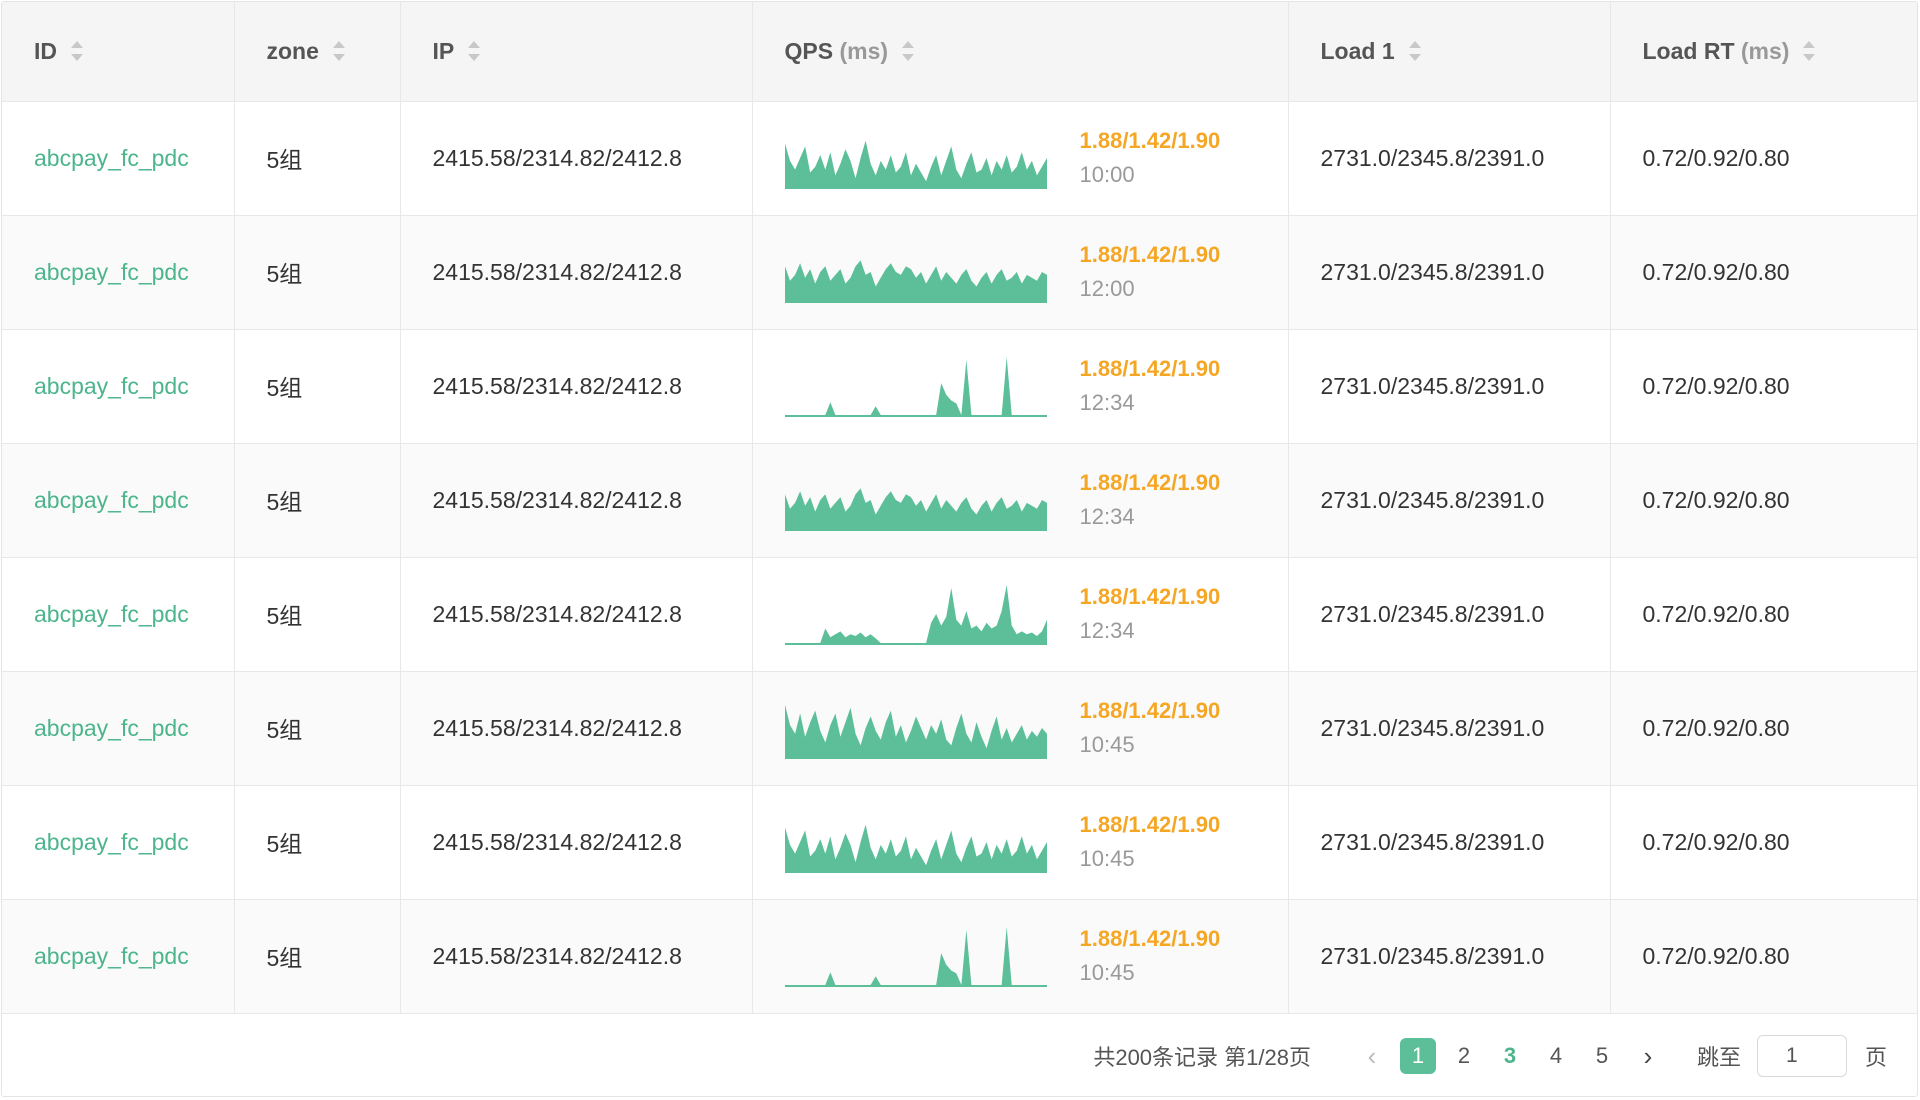  I want to click on page-4-button: 4, so click(1556, 1056).